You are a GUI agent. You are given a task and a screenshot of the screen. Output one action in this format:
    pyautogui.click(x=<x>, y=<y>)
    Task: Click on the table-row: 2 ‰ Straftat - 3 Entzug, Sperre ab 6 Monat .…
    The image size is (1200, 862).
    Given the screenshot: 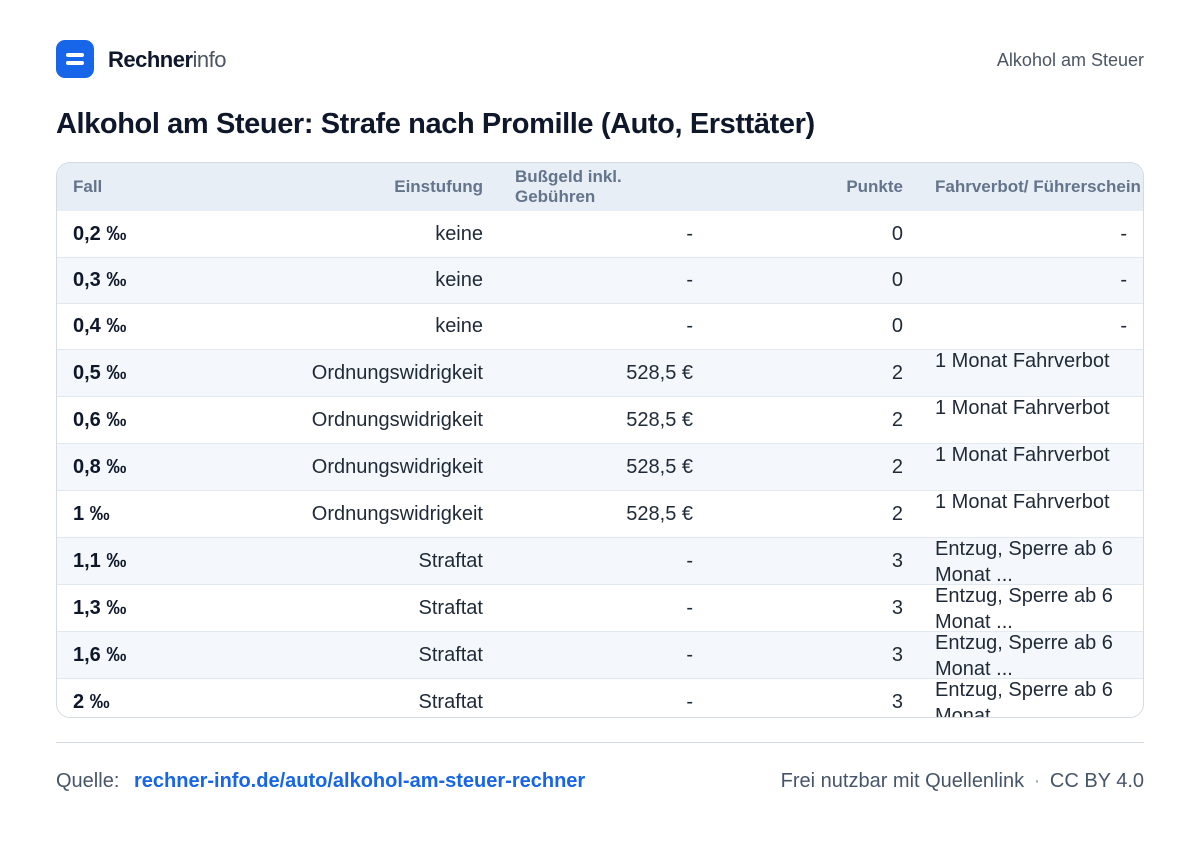 What is the action you would take?
    pyautogui.click(x=600, y=698)
    